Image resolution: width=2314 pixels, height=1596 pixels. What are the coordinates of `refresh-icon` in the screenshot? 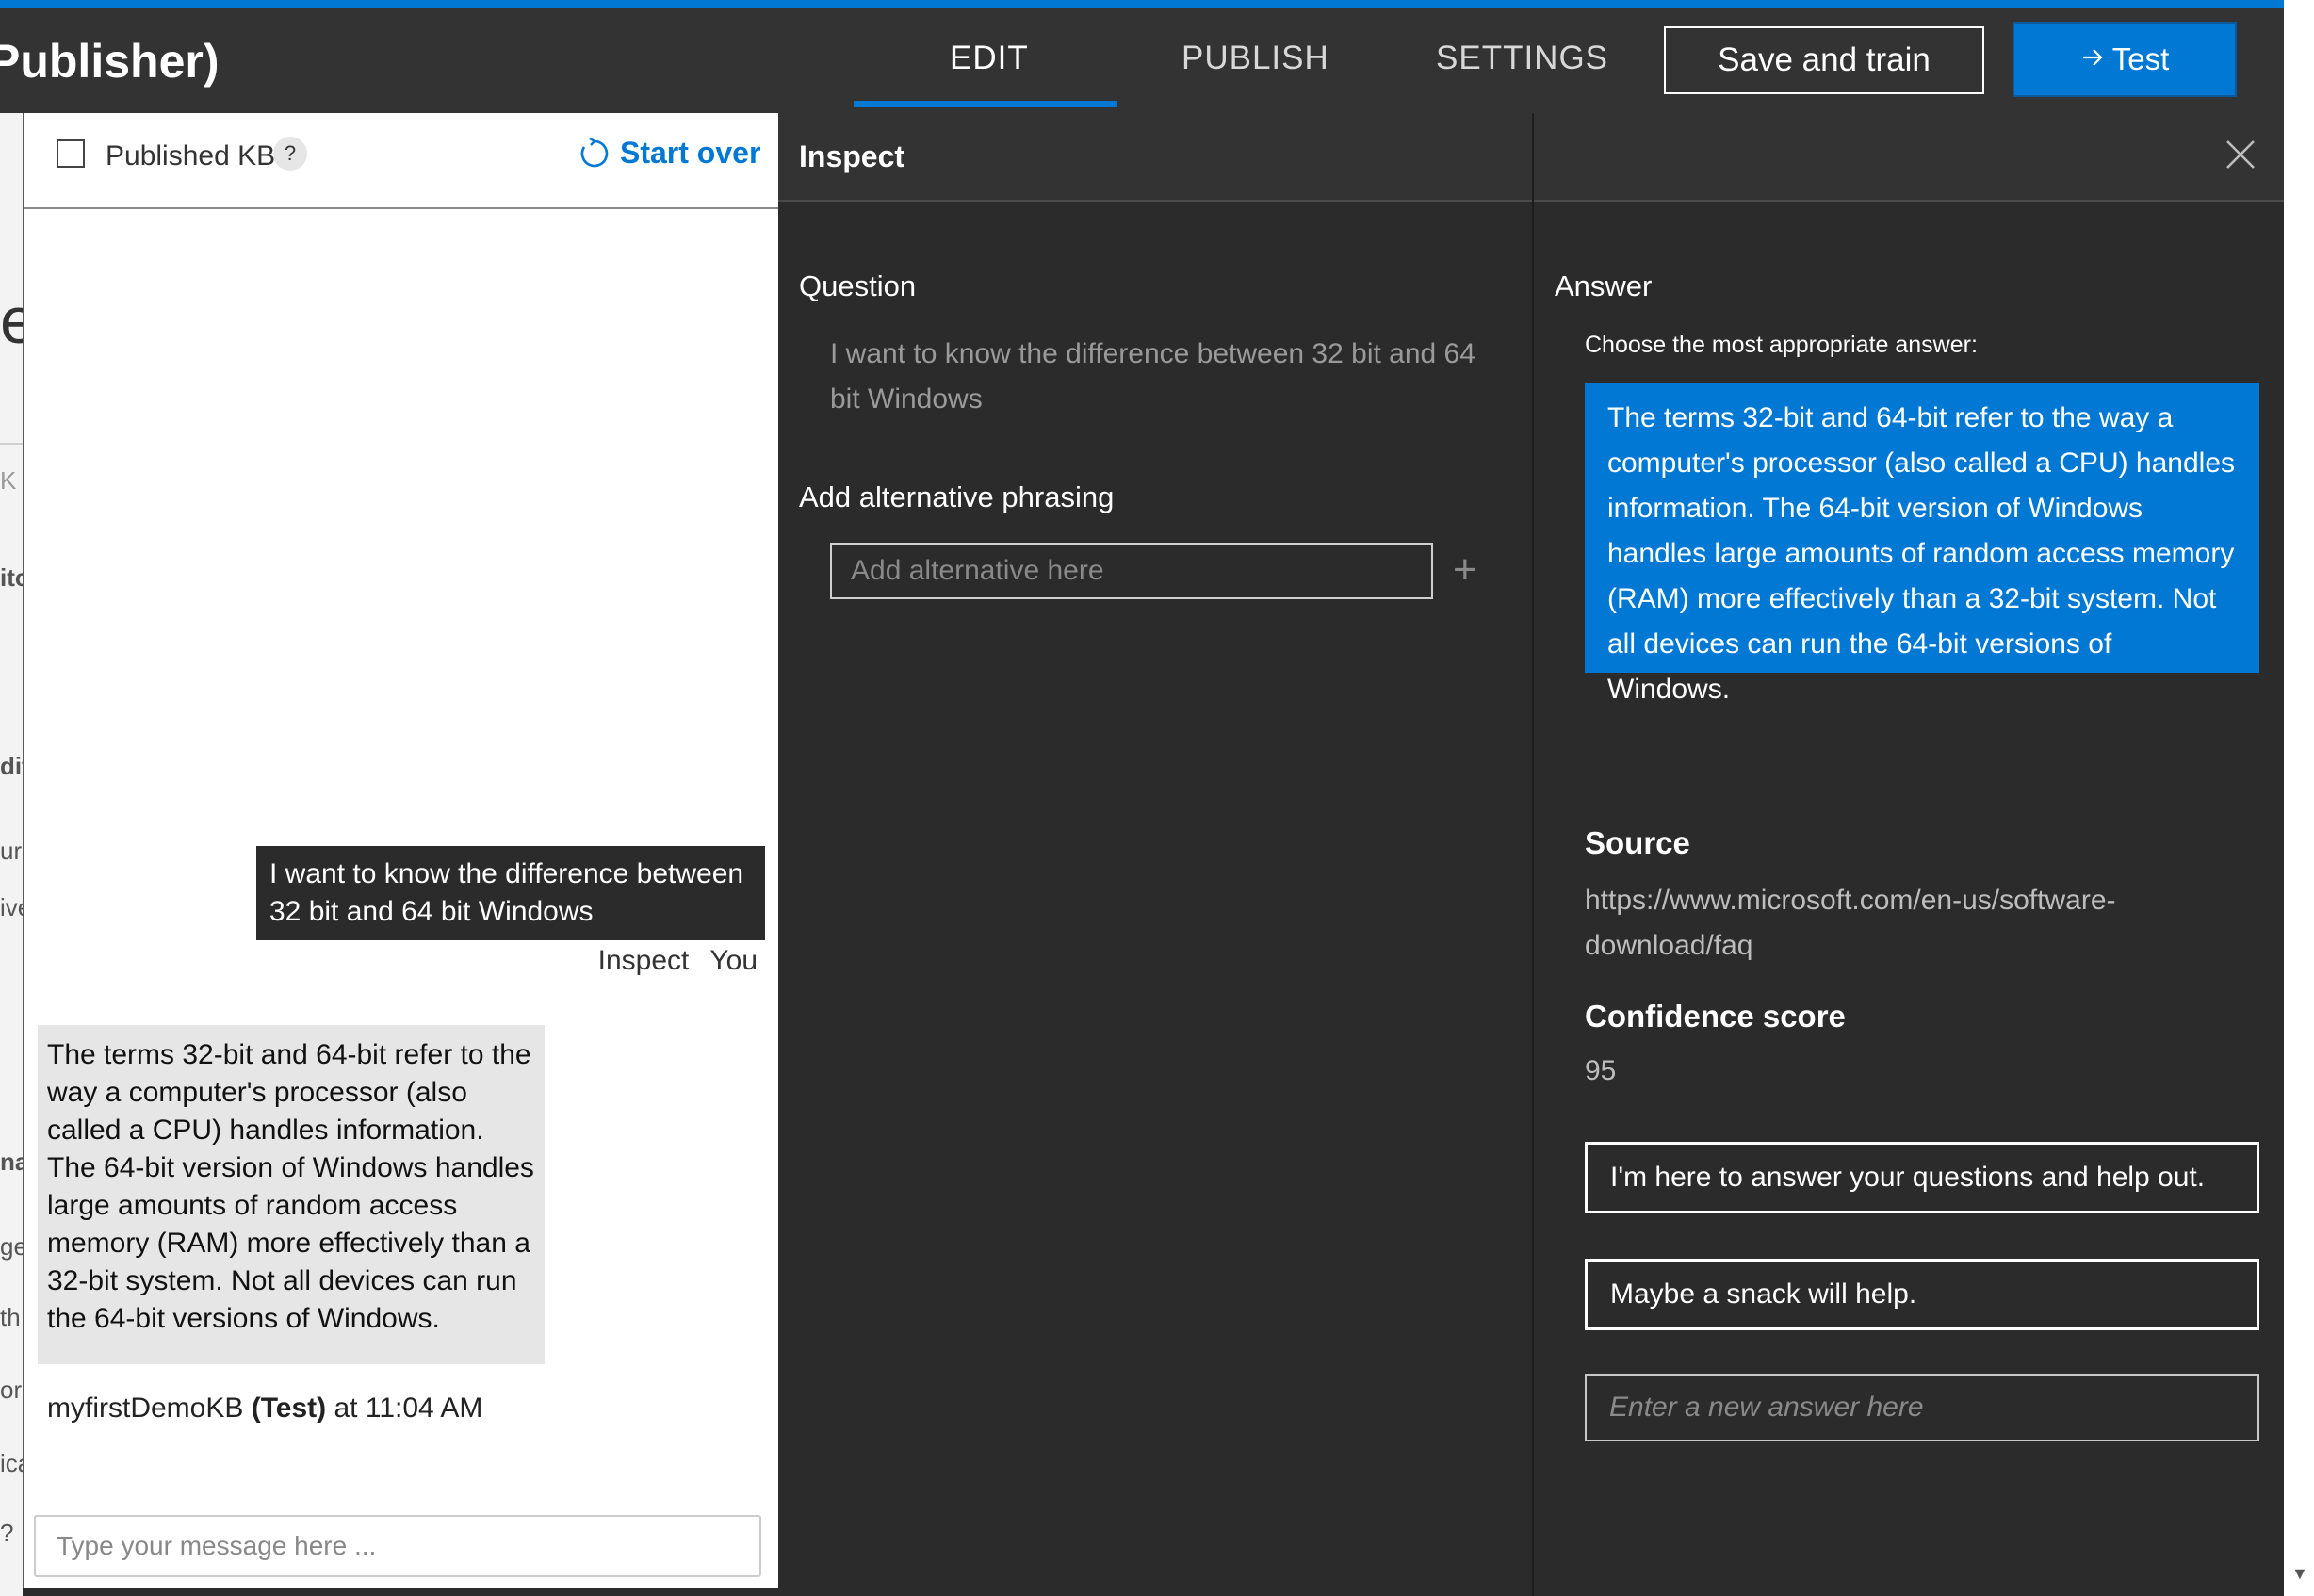 It's located at (594, 153).